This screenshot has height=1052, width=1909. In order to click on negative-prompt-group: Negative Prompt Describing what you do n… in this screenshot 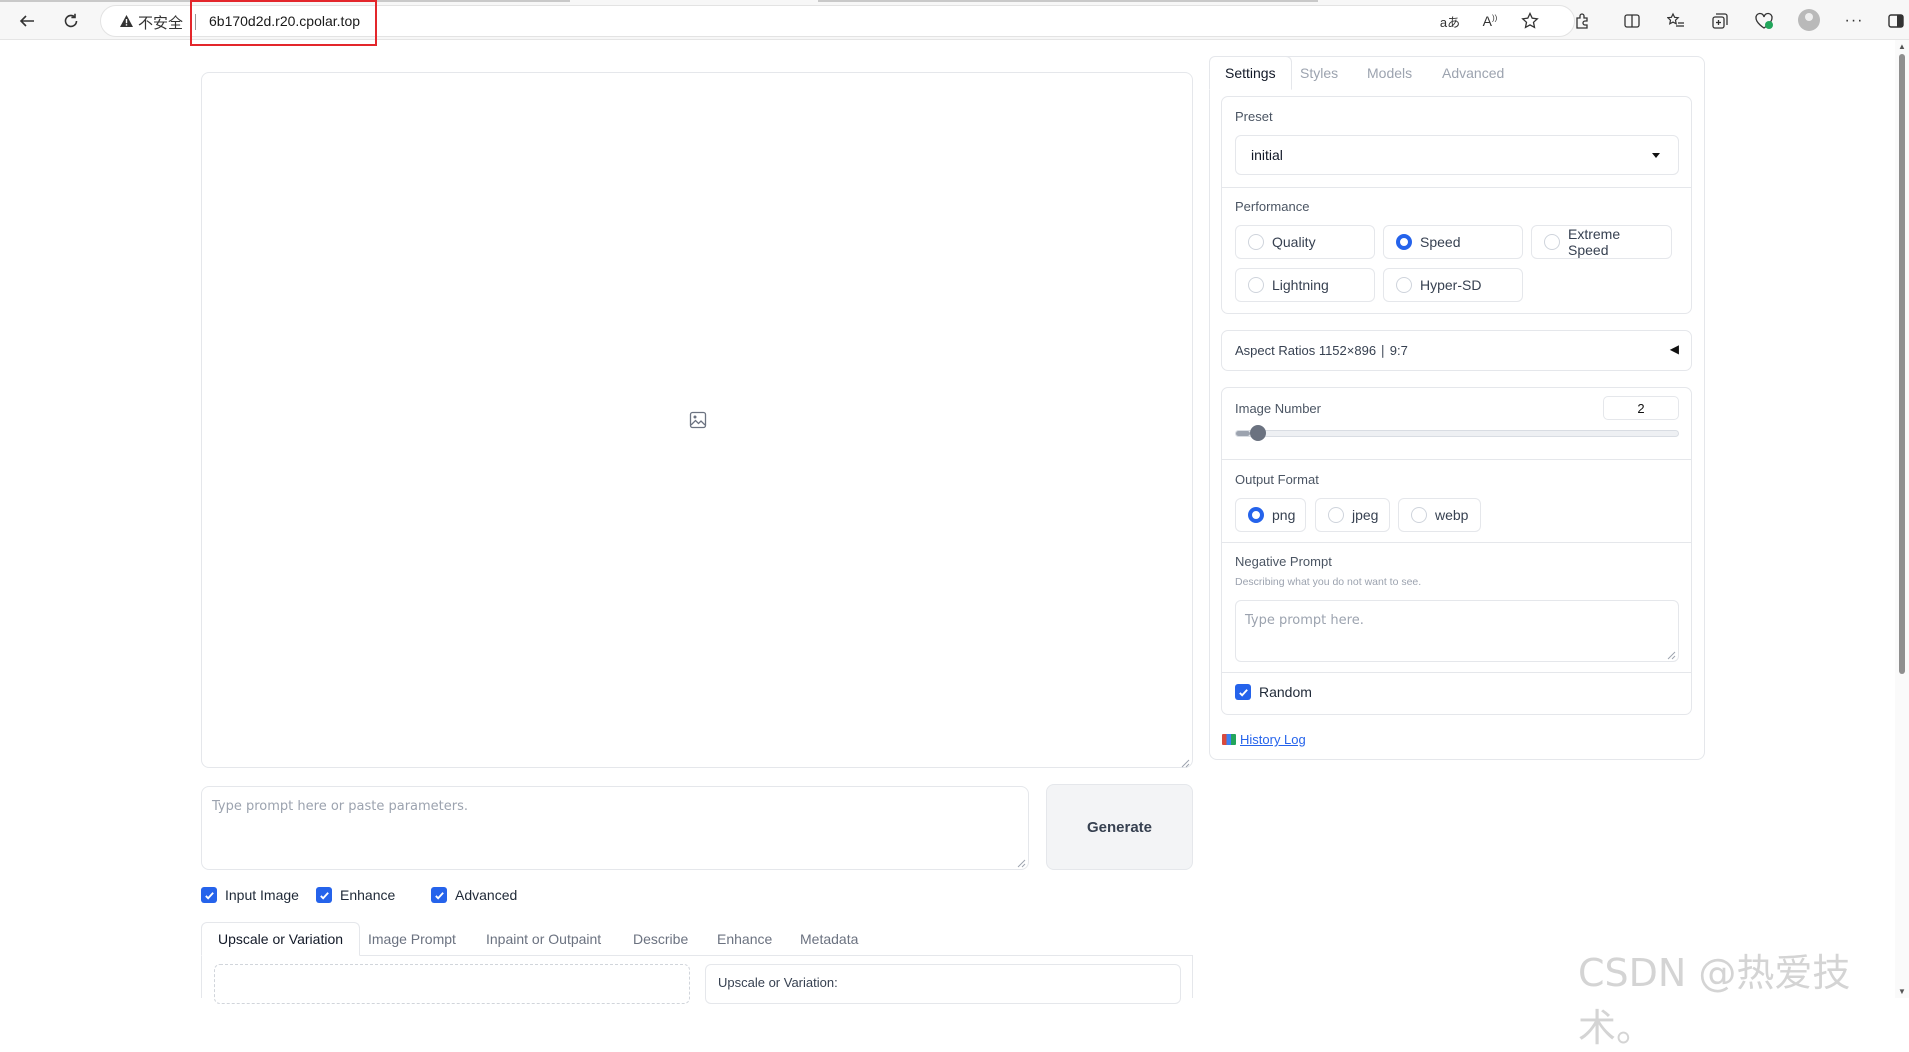, I will do `click(1456, 609)`.